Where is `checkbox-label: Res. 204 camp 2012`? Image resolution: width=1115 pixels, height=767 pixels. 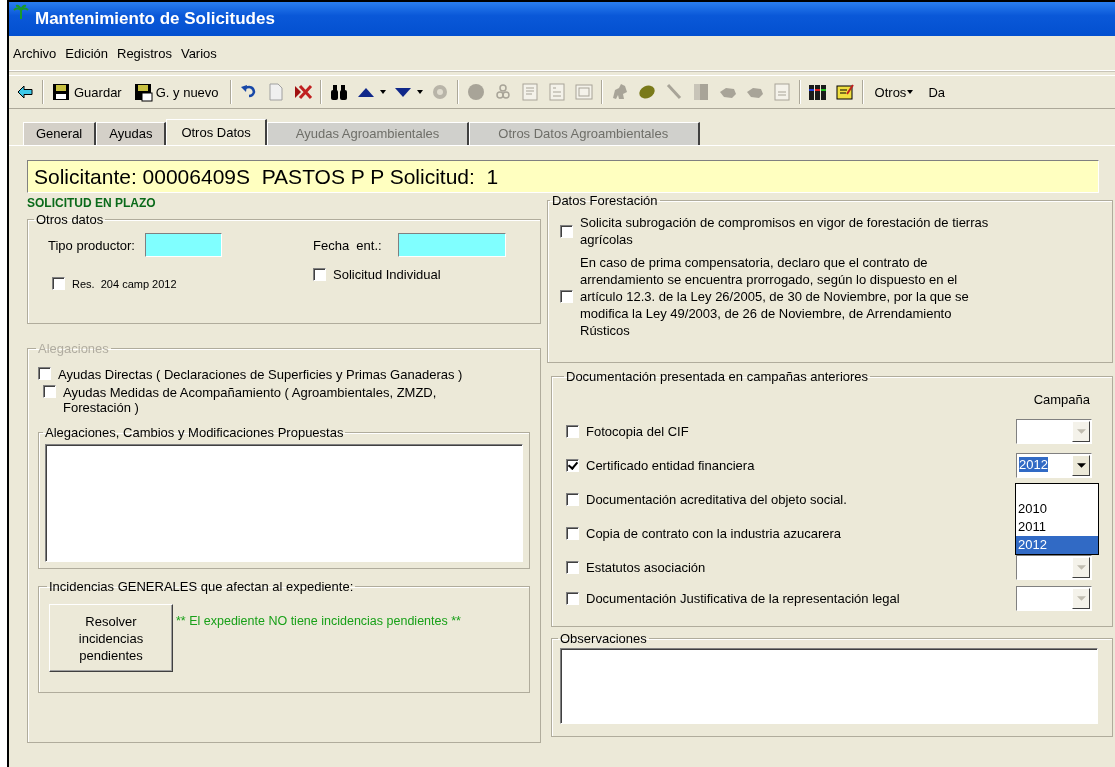 checkbox-label: Res. 204 camp 2012 is located at coordinates (124, 283).